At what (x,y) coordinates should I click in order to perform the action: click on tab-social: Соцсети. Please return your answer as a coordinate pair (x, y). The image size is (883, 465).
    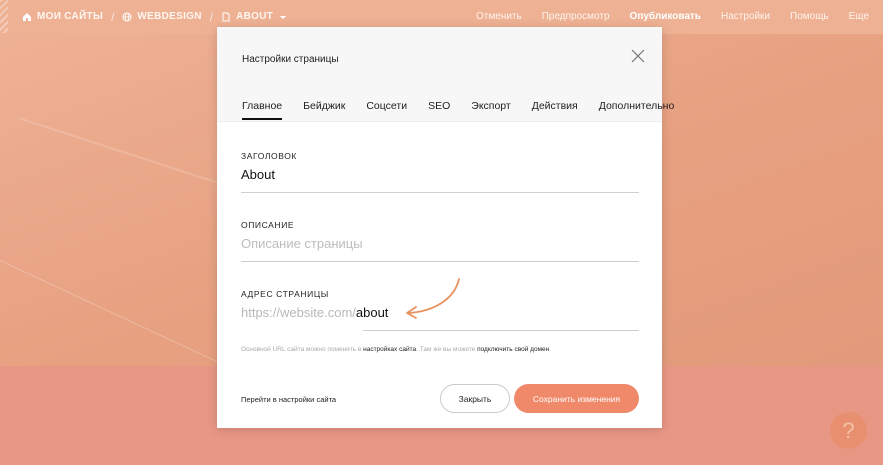
    Looking at the image, I should click on (386, 110).